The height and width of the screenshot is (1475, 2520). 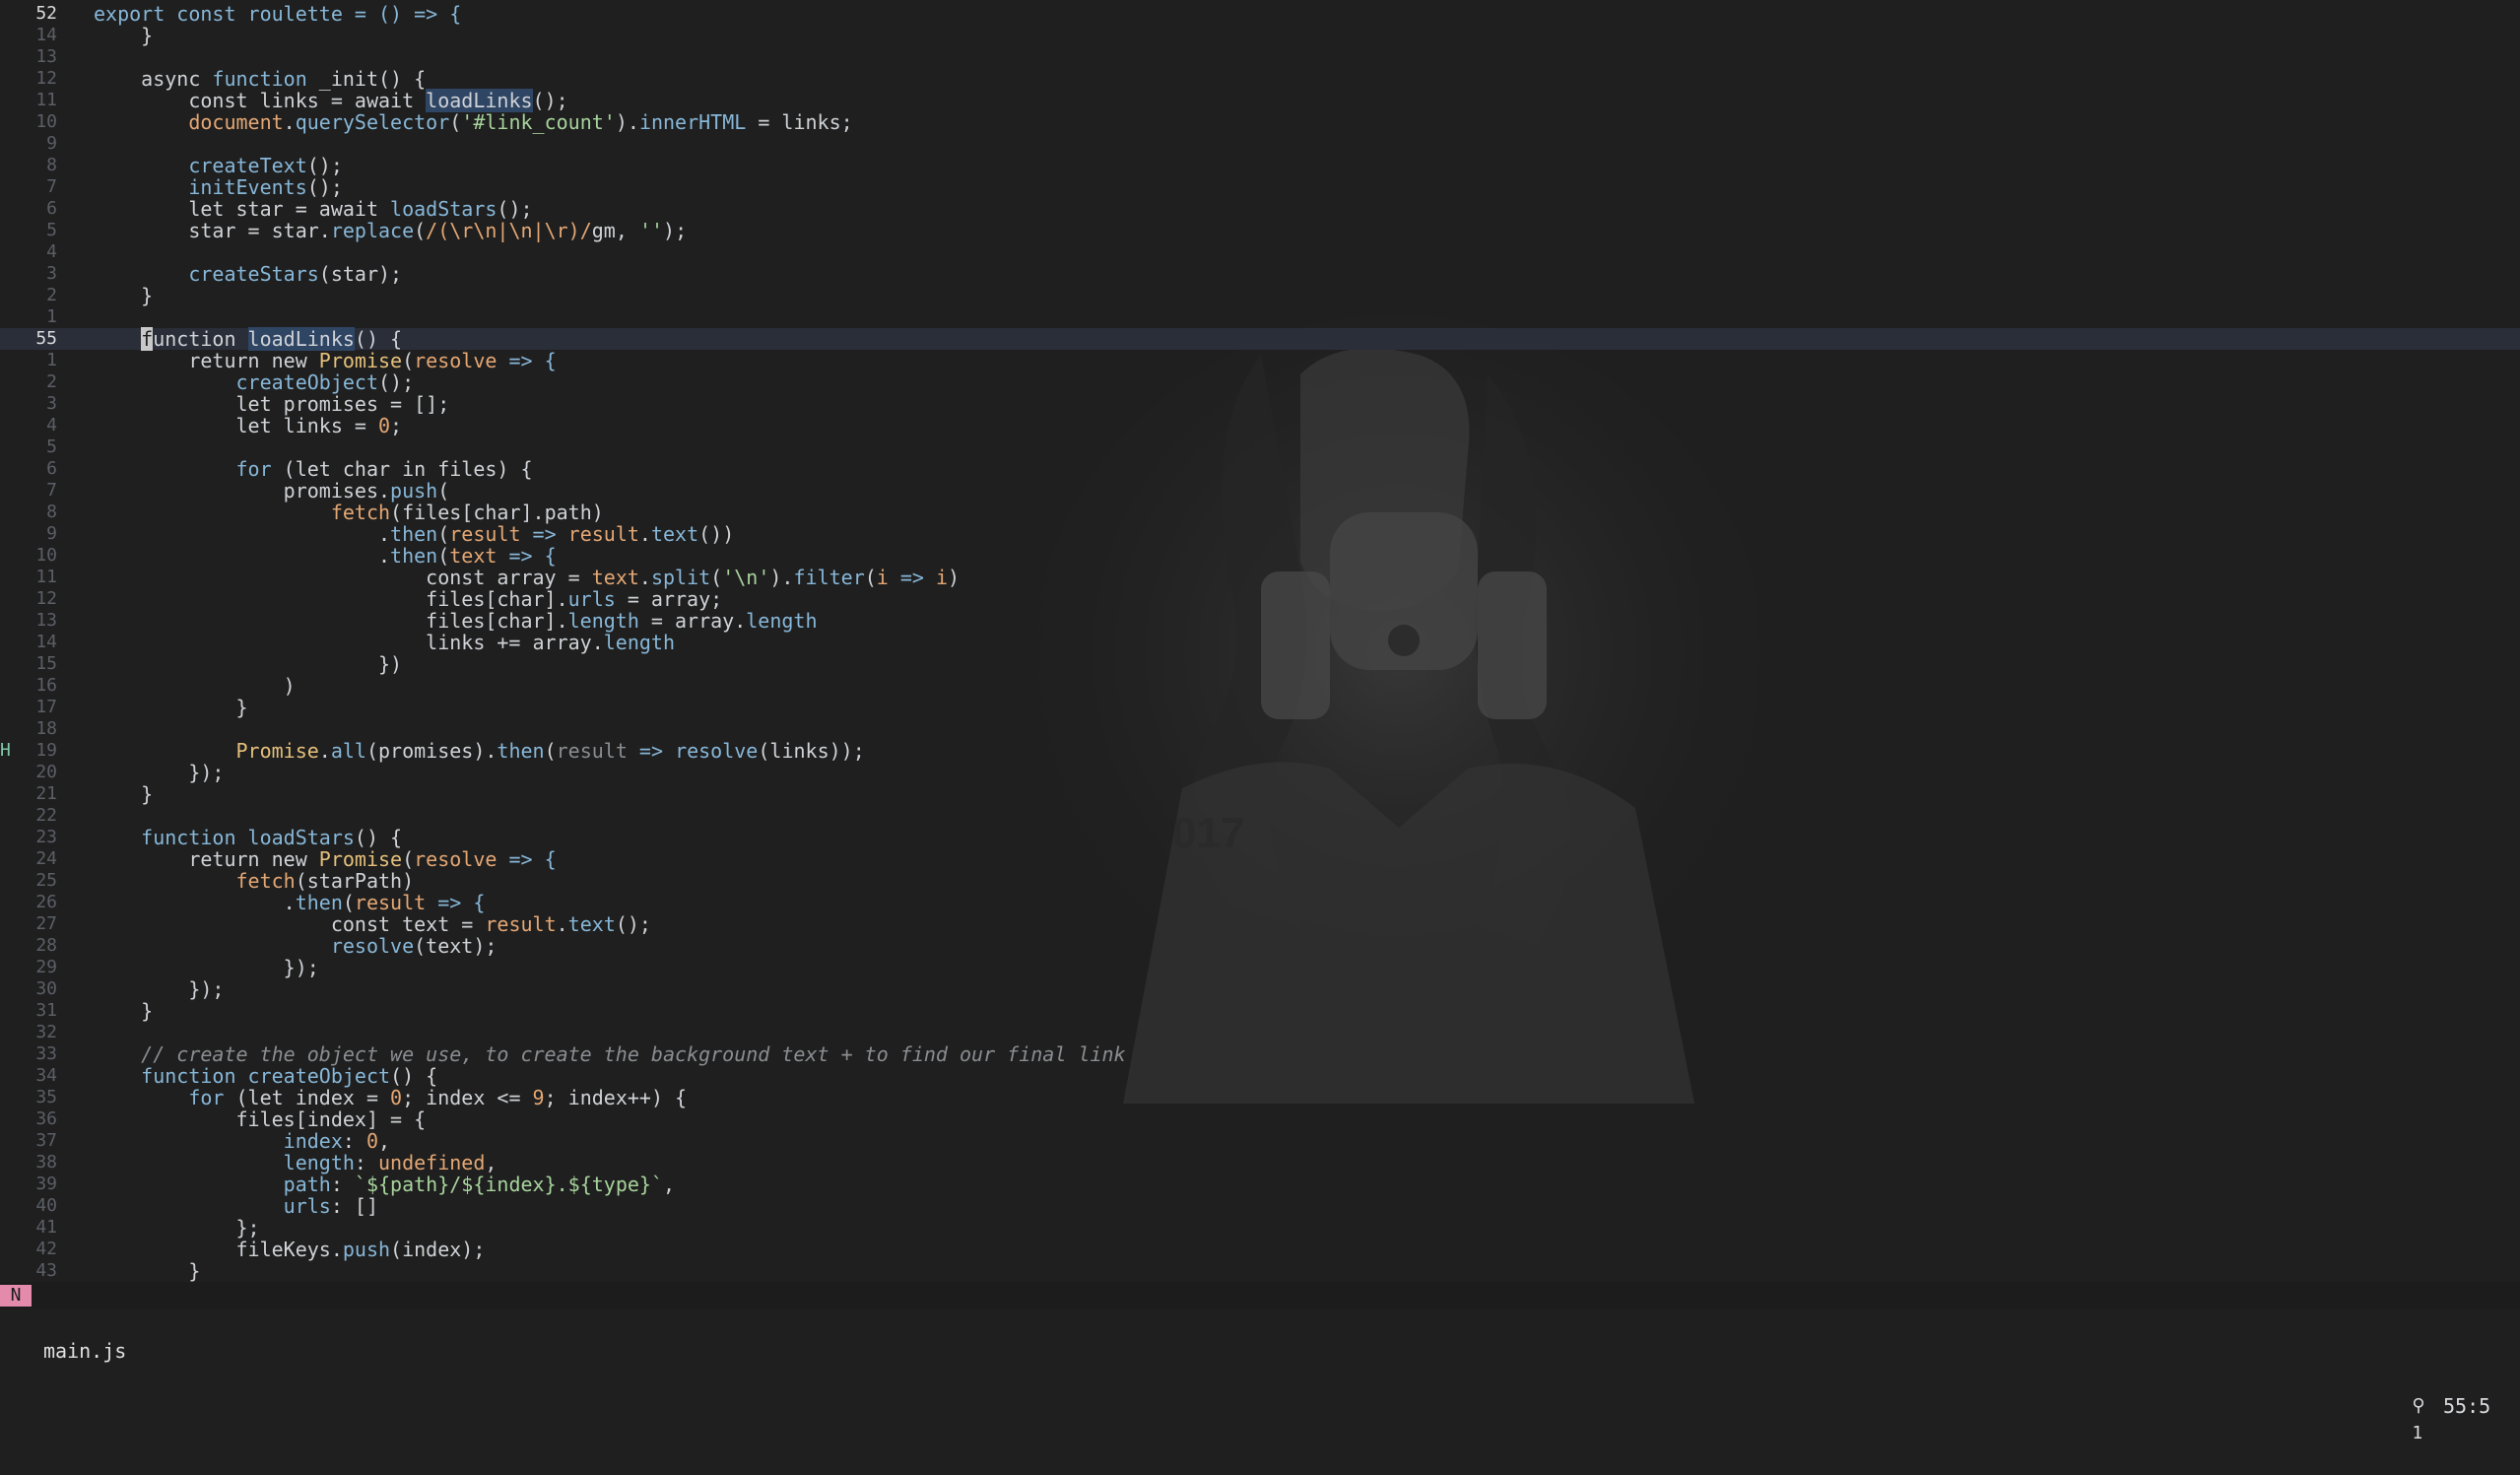 I want to click on code-line: 2 createObject();, so click(x=1260, y=382).